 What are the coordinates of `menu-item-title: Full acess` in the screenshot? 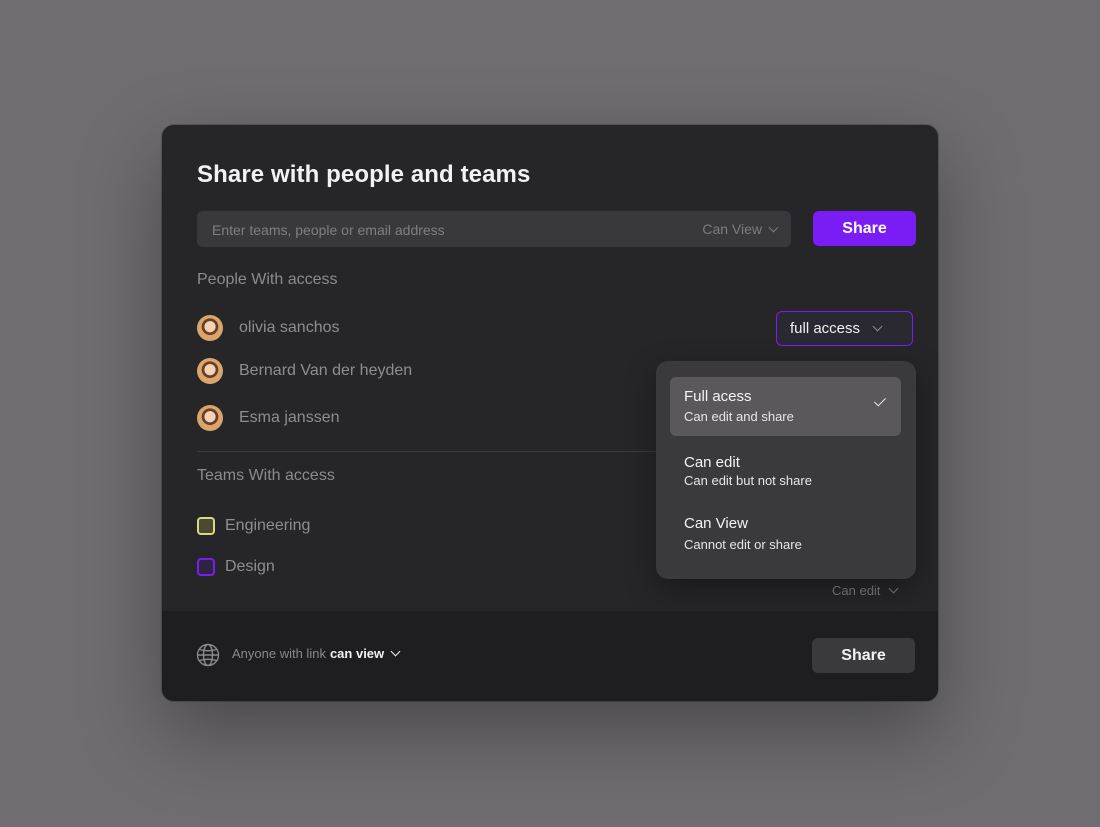 It's located at (718, 396).